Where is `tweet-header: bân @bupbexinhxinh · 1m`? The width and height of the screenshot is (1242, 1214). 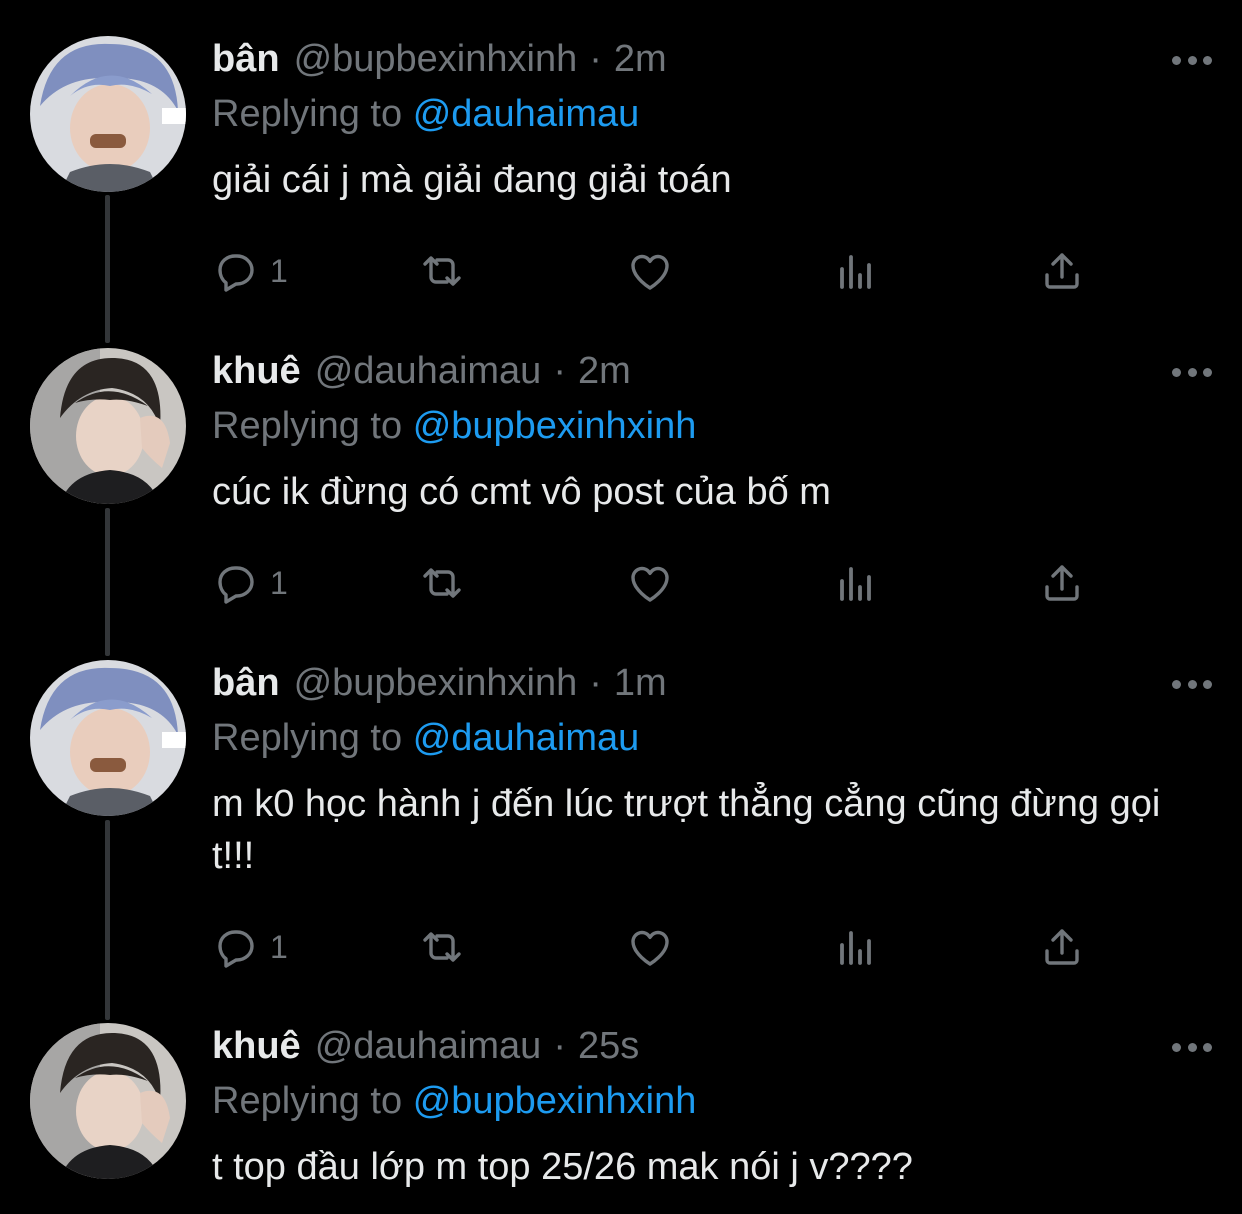 tweet-header: bân @bupbexinhxinh · 1m is located at coordinates (707, 683).